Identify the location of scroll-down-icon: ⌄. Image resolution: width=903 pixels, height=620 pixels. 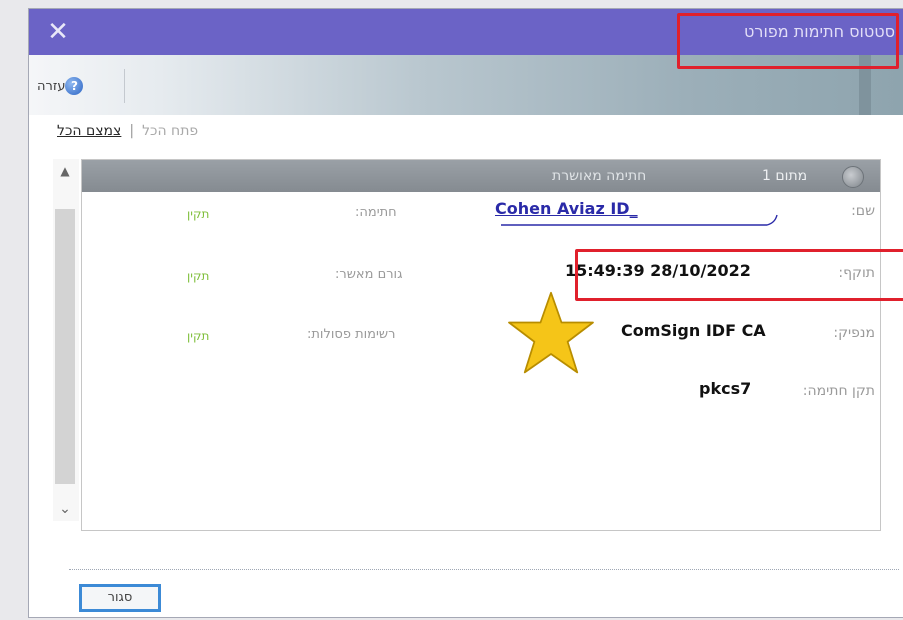
(65, 509).